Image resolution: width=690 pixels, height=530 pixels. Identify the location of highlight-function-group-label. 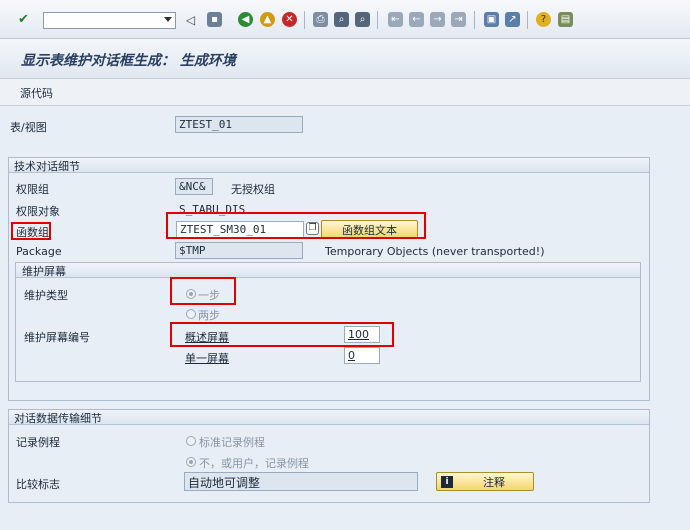
(31, 231).